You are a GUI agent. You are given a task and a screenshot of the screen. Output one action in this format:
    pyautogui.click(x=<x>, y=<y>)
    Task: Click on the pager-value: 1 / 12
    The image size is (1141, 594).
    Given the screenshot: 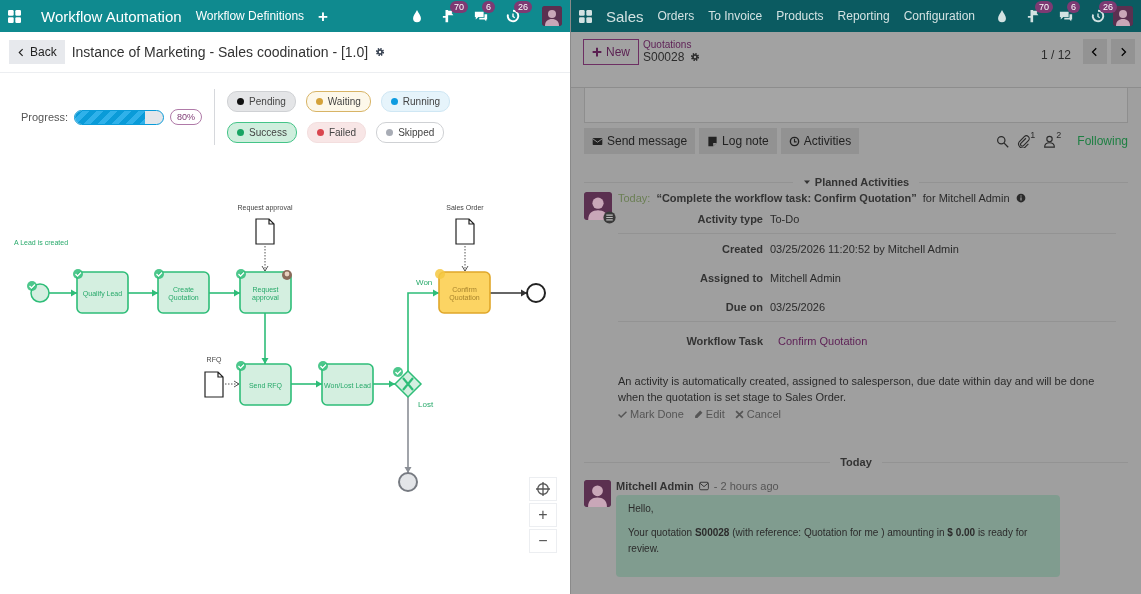 What is the action you would take?
    pyautogui.click(x=1055, y=55)
    